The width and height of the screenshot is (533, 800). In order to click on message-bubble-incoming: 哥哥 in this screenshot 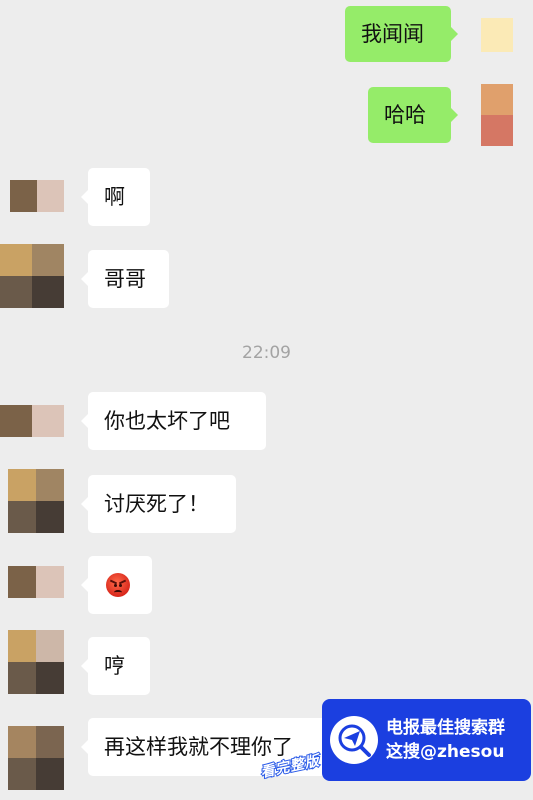, I will do `click(125, 279)`.